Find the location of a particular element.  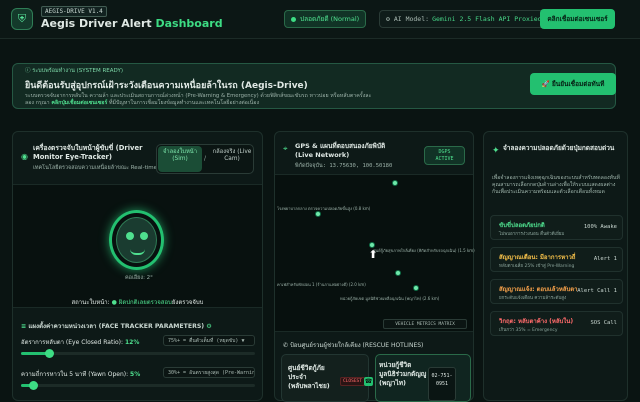

sim-title: สัญญาณแจ้ง: ตอบแล้วหลับตา is located at coordinates (538, 289).